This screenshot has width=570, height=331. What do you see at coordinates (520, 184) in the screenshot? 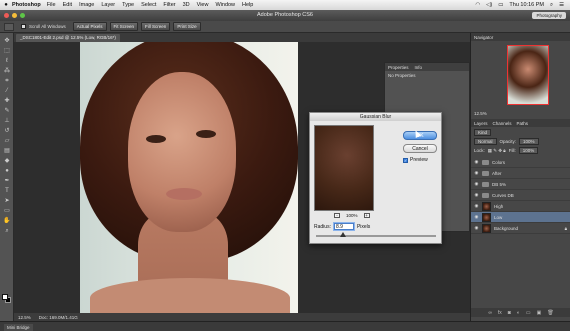
I see `layer-row: ◉ DB 5%` at bounding box center [520, 184].